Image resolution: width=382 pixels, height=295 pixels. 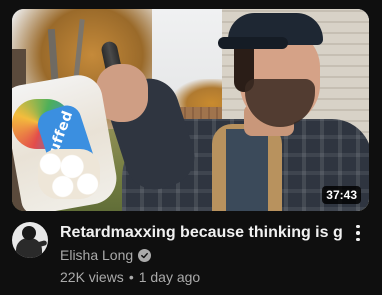 I want to click on more-vertical-icon, so click(x=358, y=233).